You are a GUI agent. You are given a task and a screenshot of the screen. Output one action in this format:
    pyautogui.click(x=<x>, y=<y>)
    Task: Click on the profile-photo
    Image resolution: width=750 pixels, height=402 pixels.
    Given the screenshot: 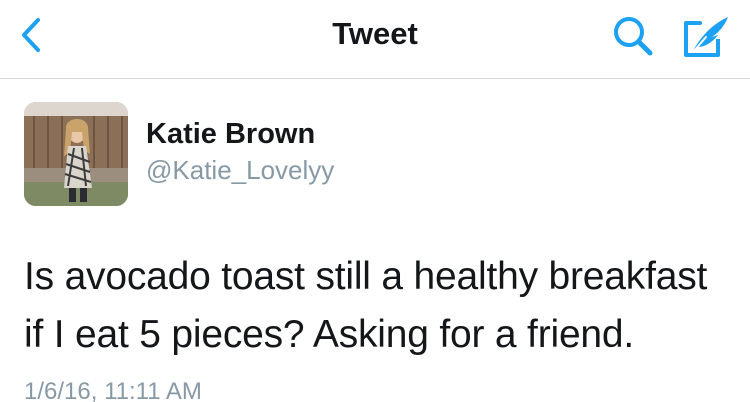 What is the action you would take?
    pyautogui.click(x=76, y=154)
    